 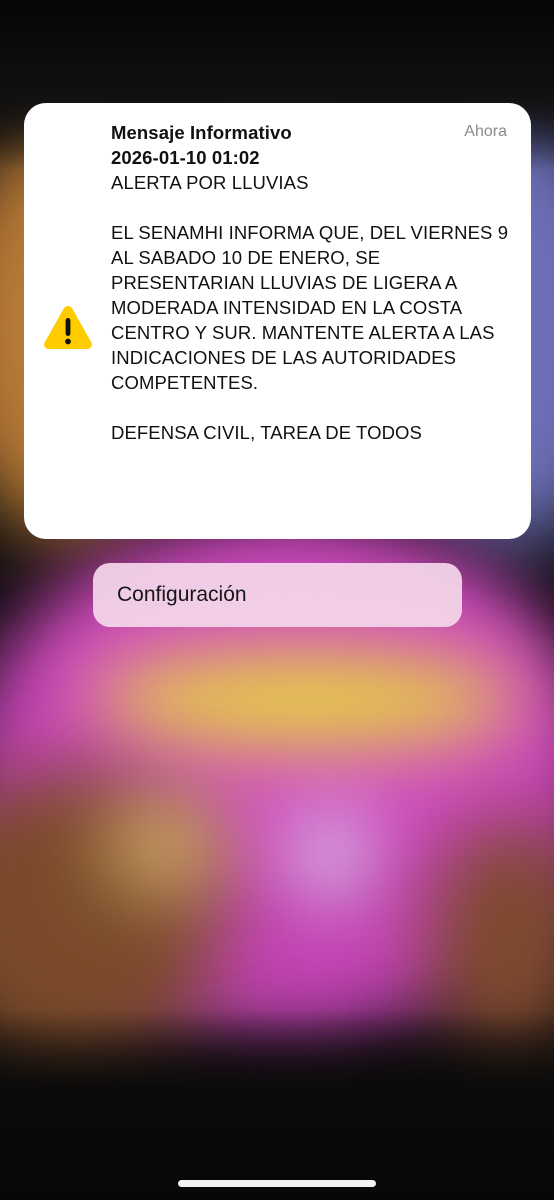 What do you see at coordinates (266, 432) in the screenshot?
I see `alert-footer: DEFENSA CIVIL, TAREA DE TODOS` at bounding box center [266, 432].